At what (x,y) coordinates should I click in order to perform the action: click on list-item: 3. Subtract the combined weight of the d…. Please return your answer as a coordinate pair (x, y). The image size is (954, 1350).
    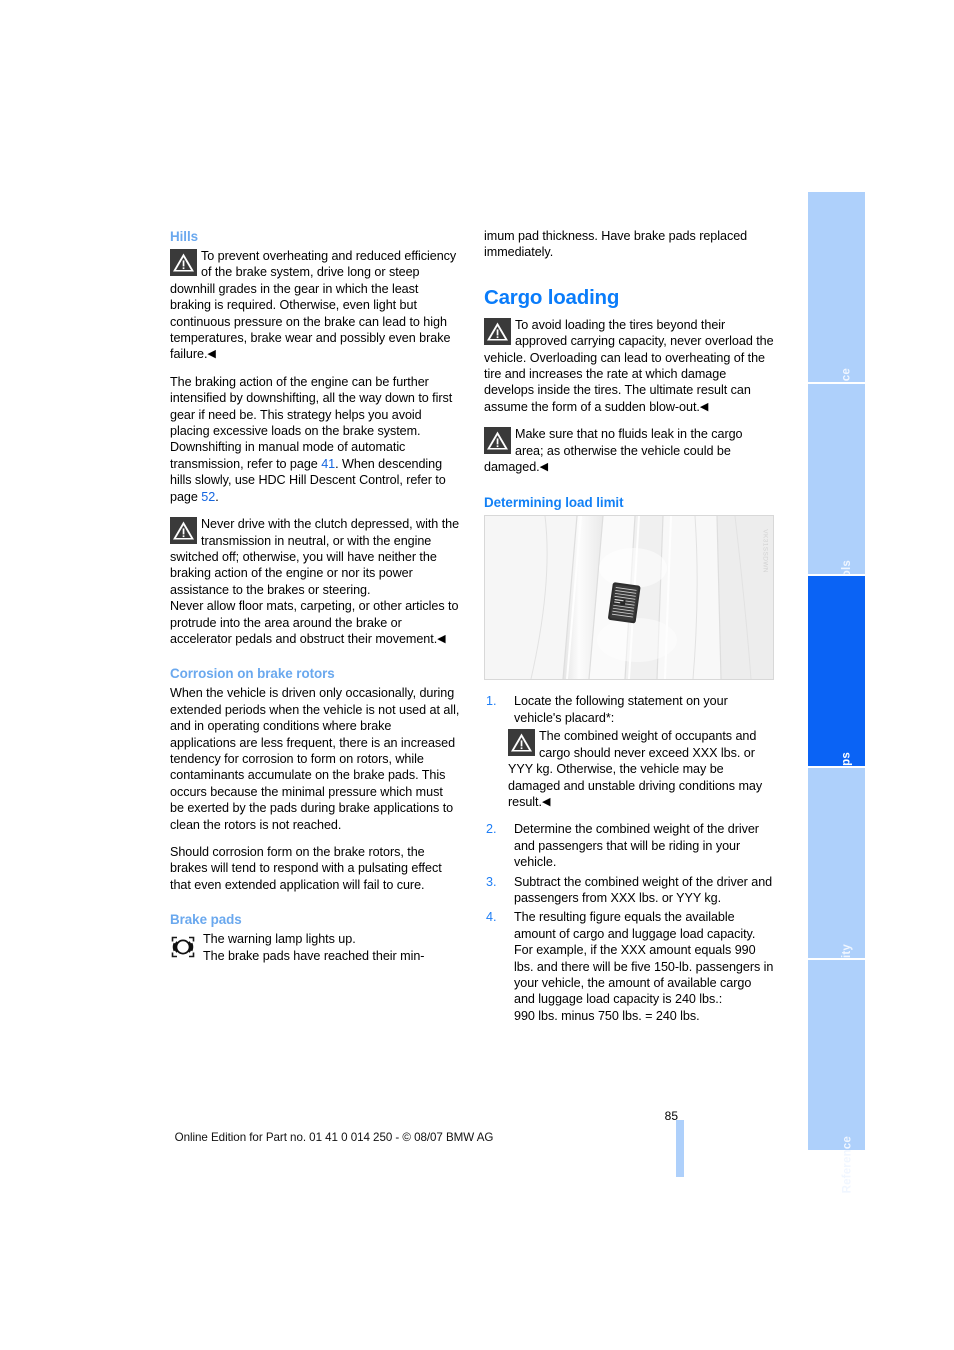
    Looking at the image, I should click on (629, 890).